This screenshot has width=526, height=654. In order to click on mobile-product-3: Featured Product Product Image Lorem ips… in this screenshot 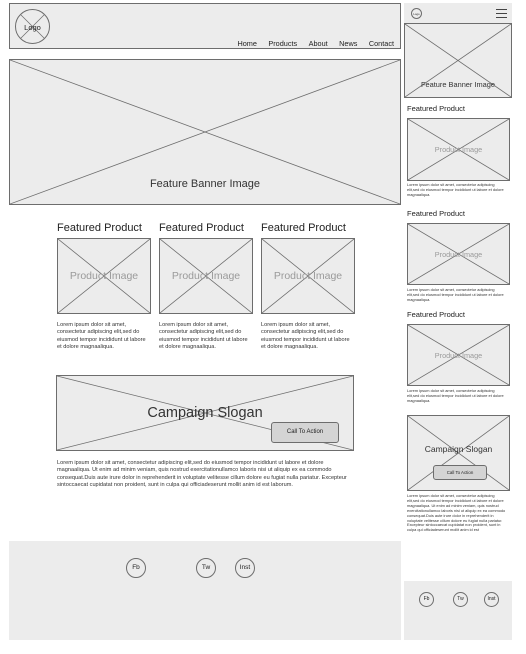, I will do `click(458, 356)`.